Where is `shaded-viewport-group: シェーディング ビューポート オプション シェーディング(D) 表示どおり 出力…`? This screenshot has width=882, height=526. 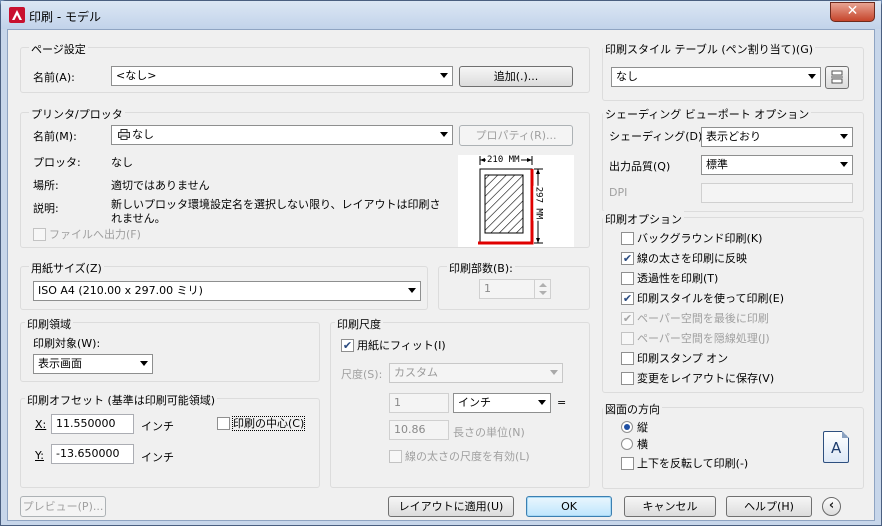
shaded-viewport-group: シェーディング ビューポート オプション シェーディング(D) 表示どおり 出力… is located at coordinates (733, 159).